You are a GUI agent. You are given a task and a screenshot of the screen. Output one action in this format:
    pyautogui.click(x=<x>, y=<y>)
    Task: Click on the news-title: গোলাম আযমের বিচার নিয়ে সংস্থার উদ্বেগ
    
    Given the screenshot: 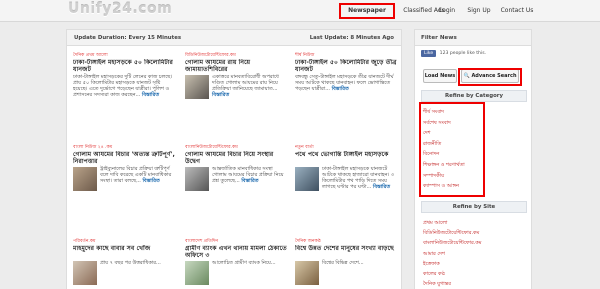 What is the action you would take?
    pyautogui.click(x=236, y=158)
    